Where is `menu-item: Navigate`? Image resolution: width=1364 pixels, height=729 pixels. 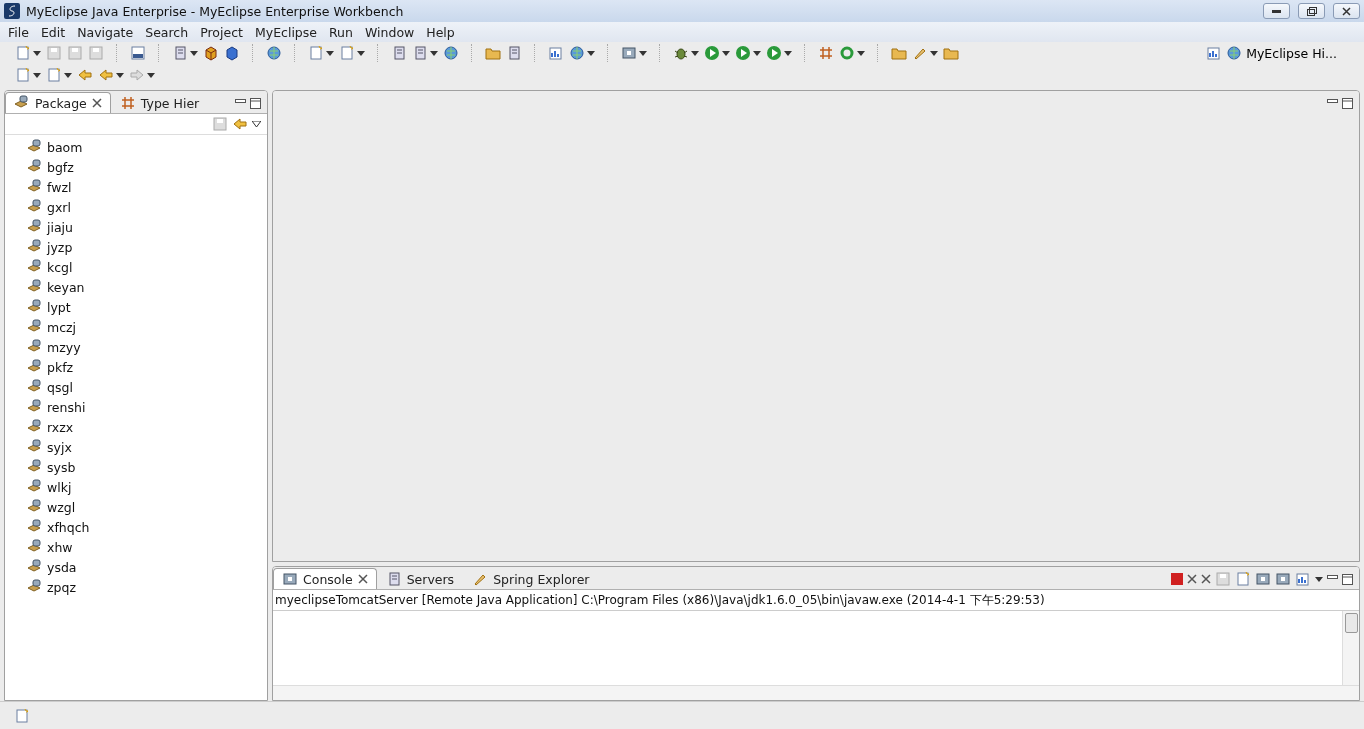
menu-item: Navigate is located at coordinates (105, 32).